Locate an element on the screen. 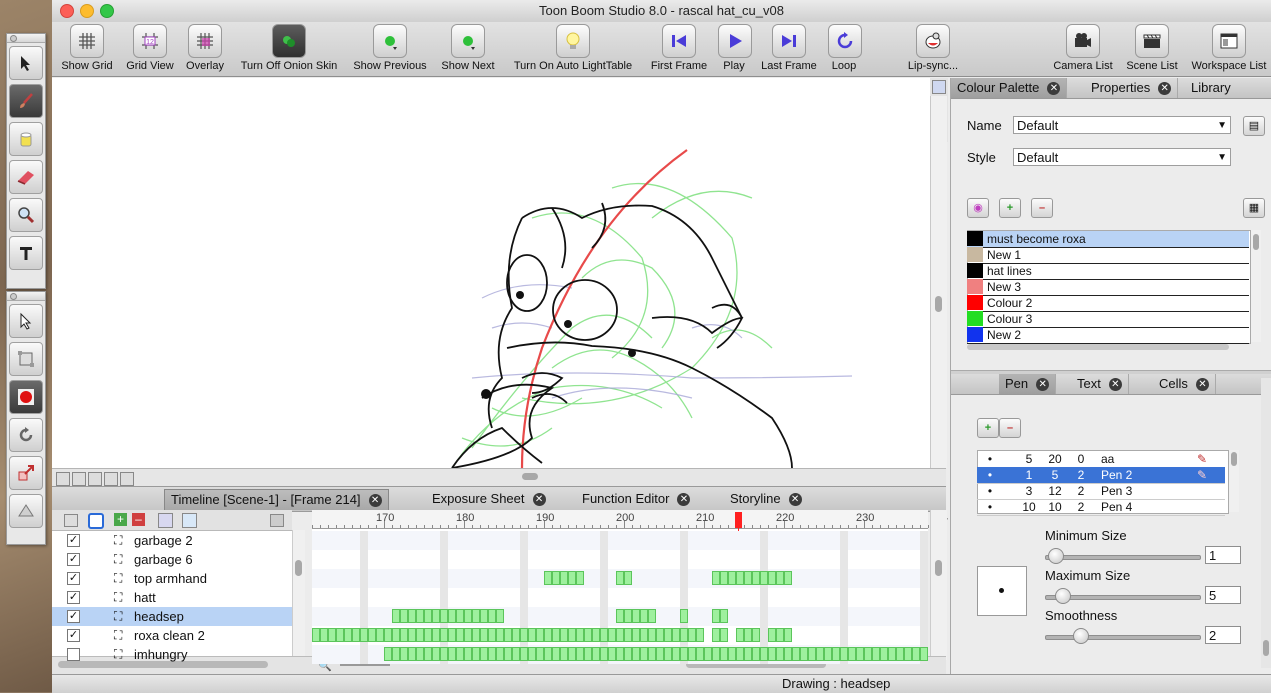  zoom-tool is located at coordinates (26, 215).